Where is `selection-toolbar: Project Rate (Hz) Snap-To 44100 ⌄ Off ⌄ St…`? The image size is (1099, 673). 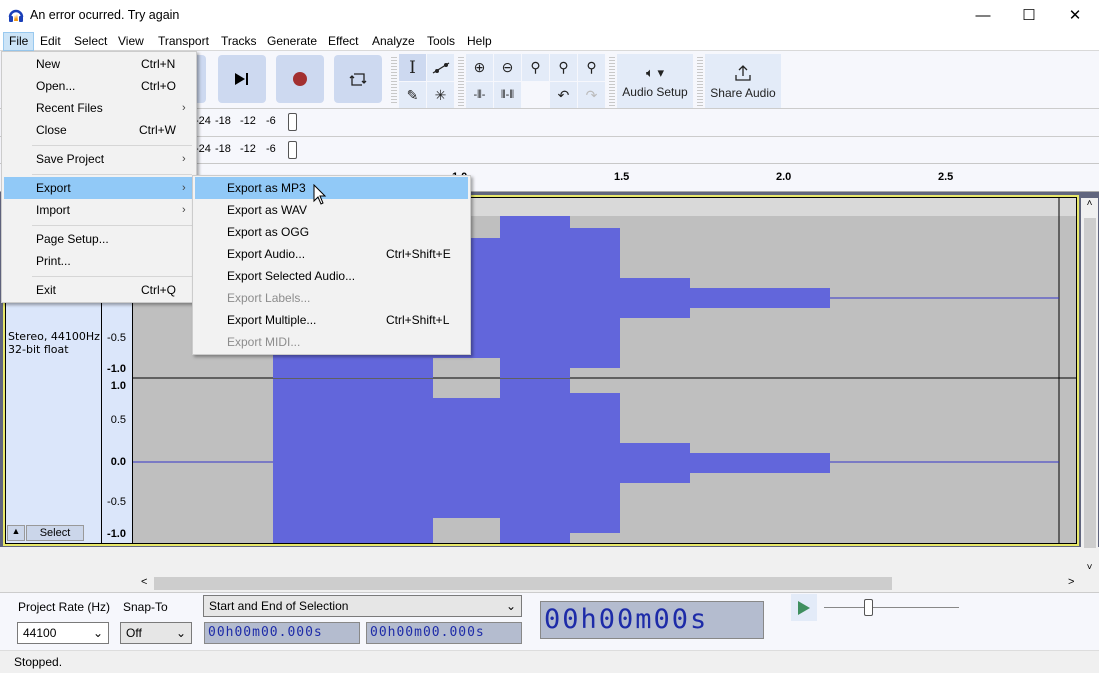
selection-toolbar: Project Rate (Hz) Snap-To 44100 ⌄ Off ⌄ St… is located at coordinates (549, 621).